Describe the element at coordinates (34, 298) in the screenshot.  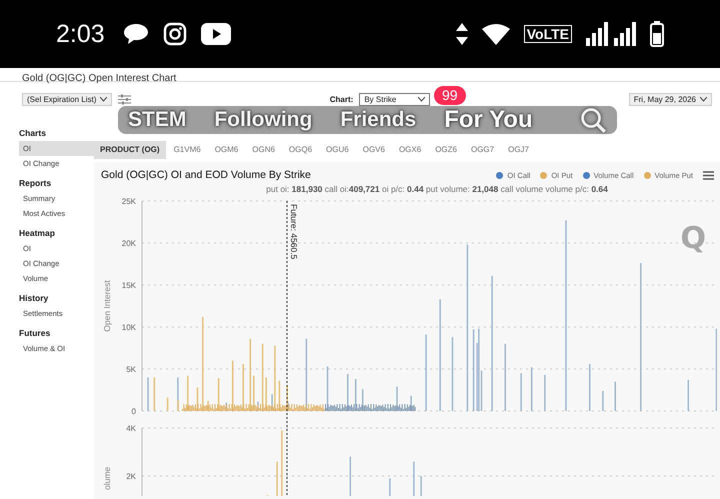
I see `sidebar-heading: History` at that location.